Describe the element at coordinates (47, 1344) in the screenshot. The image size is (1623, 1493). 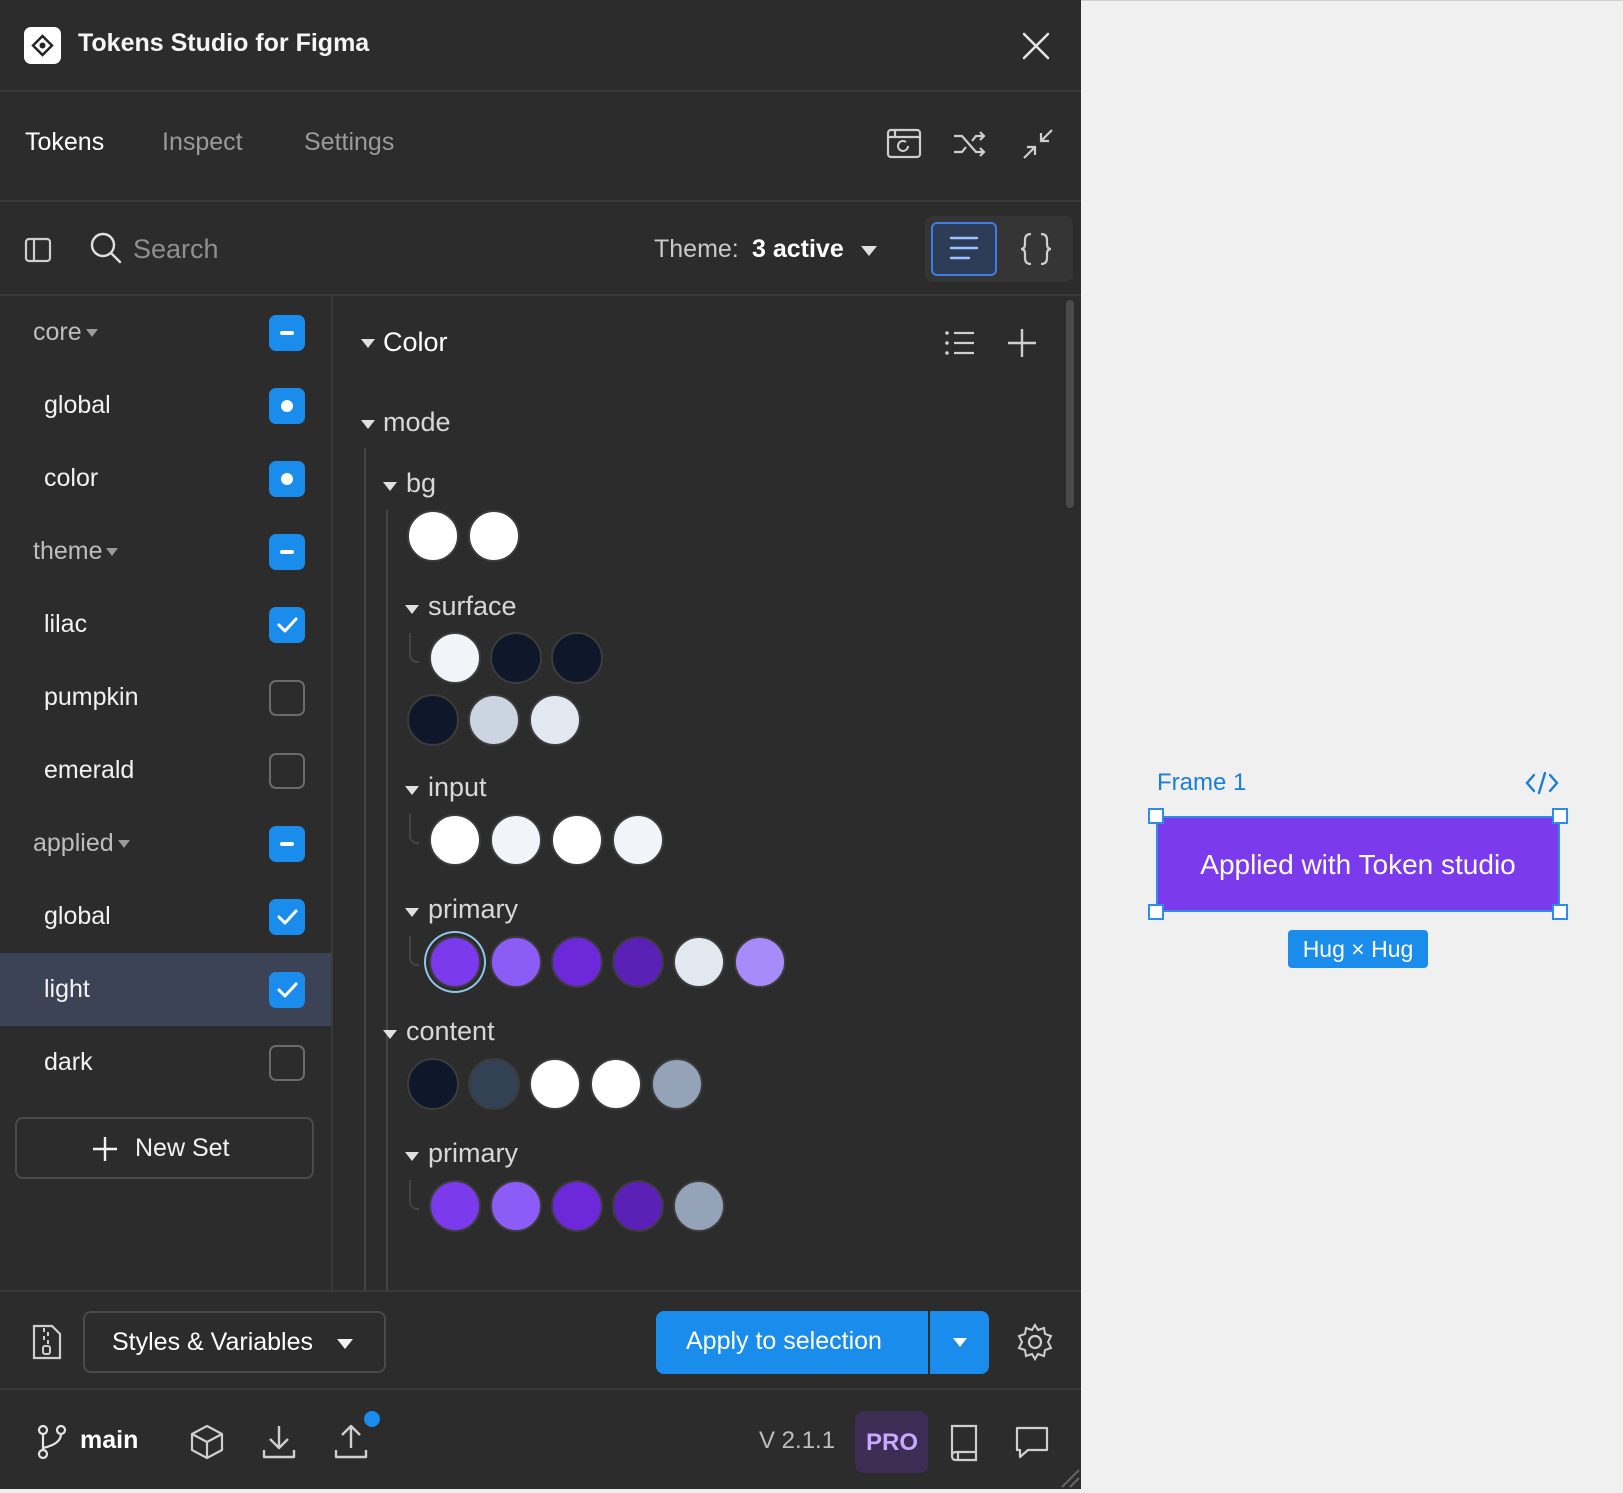
I see `file-zip-icon` at that location.